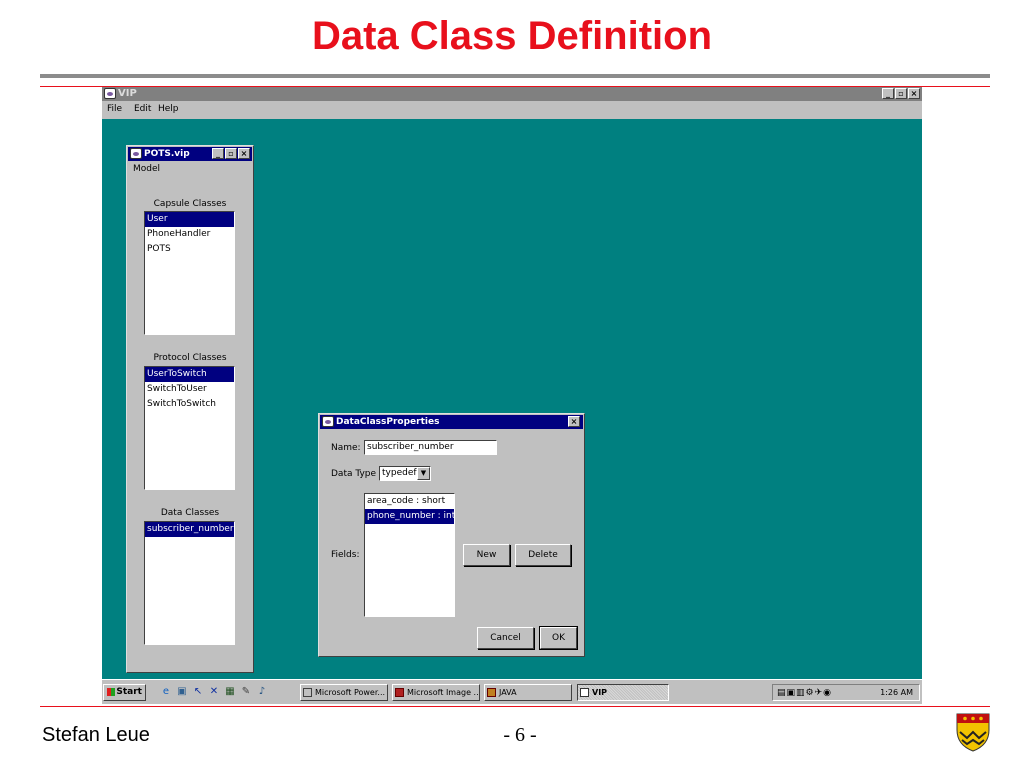 This screenshot has height=768, width=1024. Describe the element at coordinates (189, 404) in the screenshot. I see `list-item: SwitchToSwitch` at that location.